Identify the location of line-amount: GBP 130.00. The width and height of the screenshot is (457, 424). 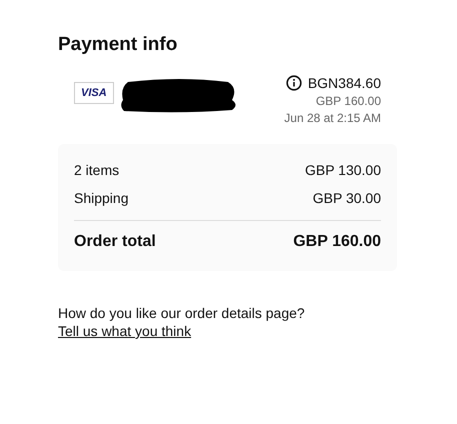
(342, 170).